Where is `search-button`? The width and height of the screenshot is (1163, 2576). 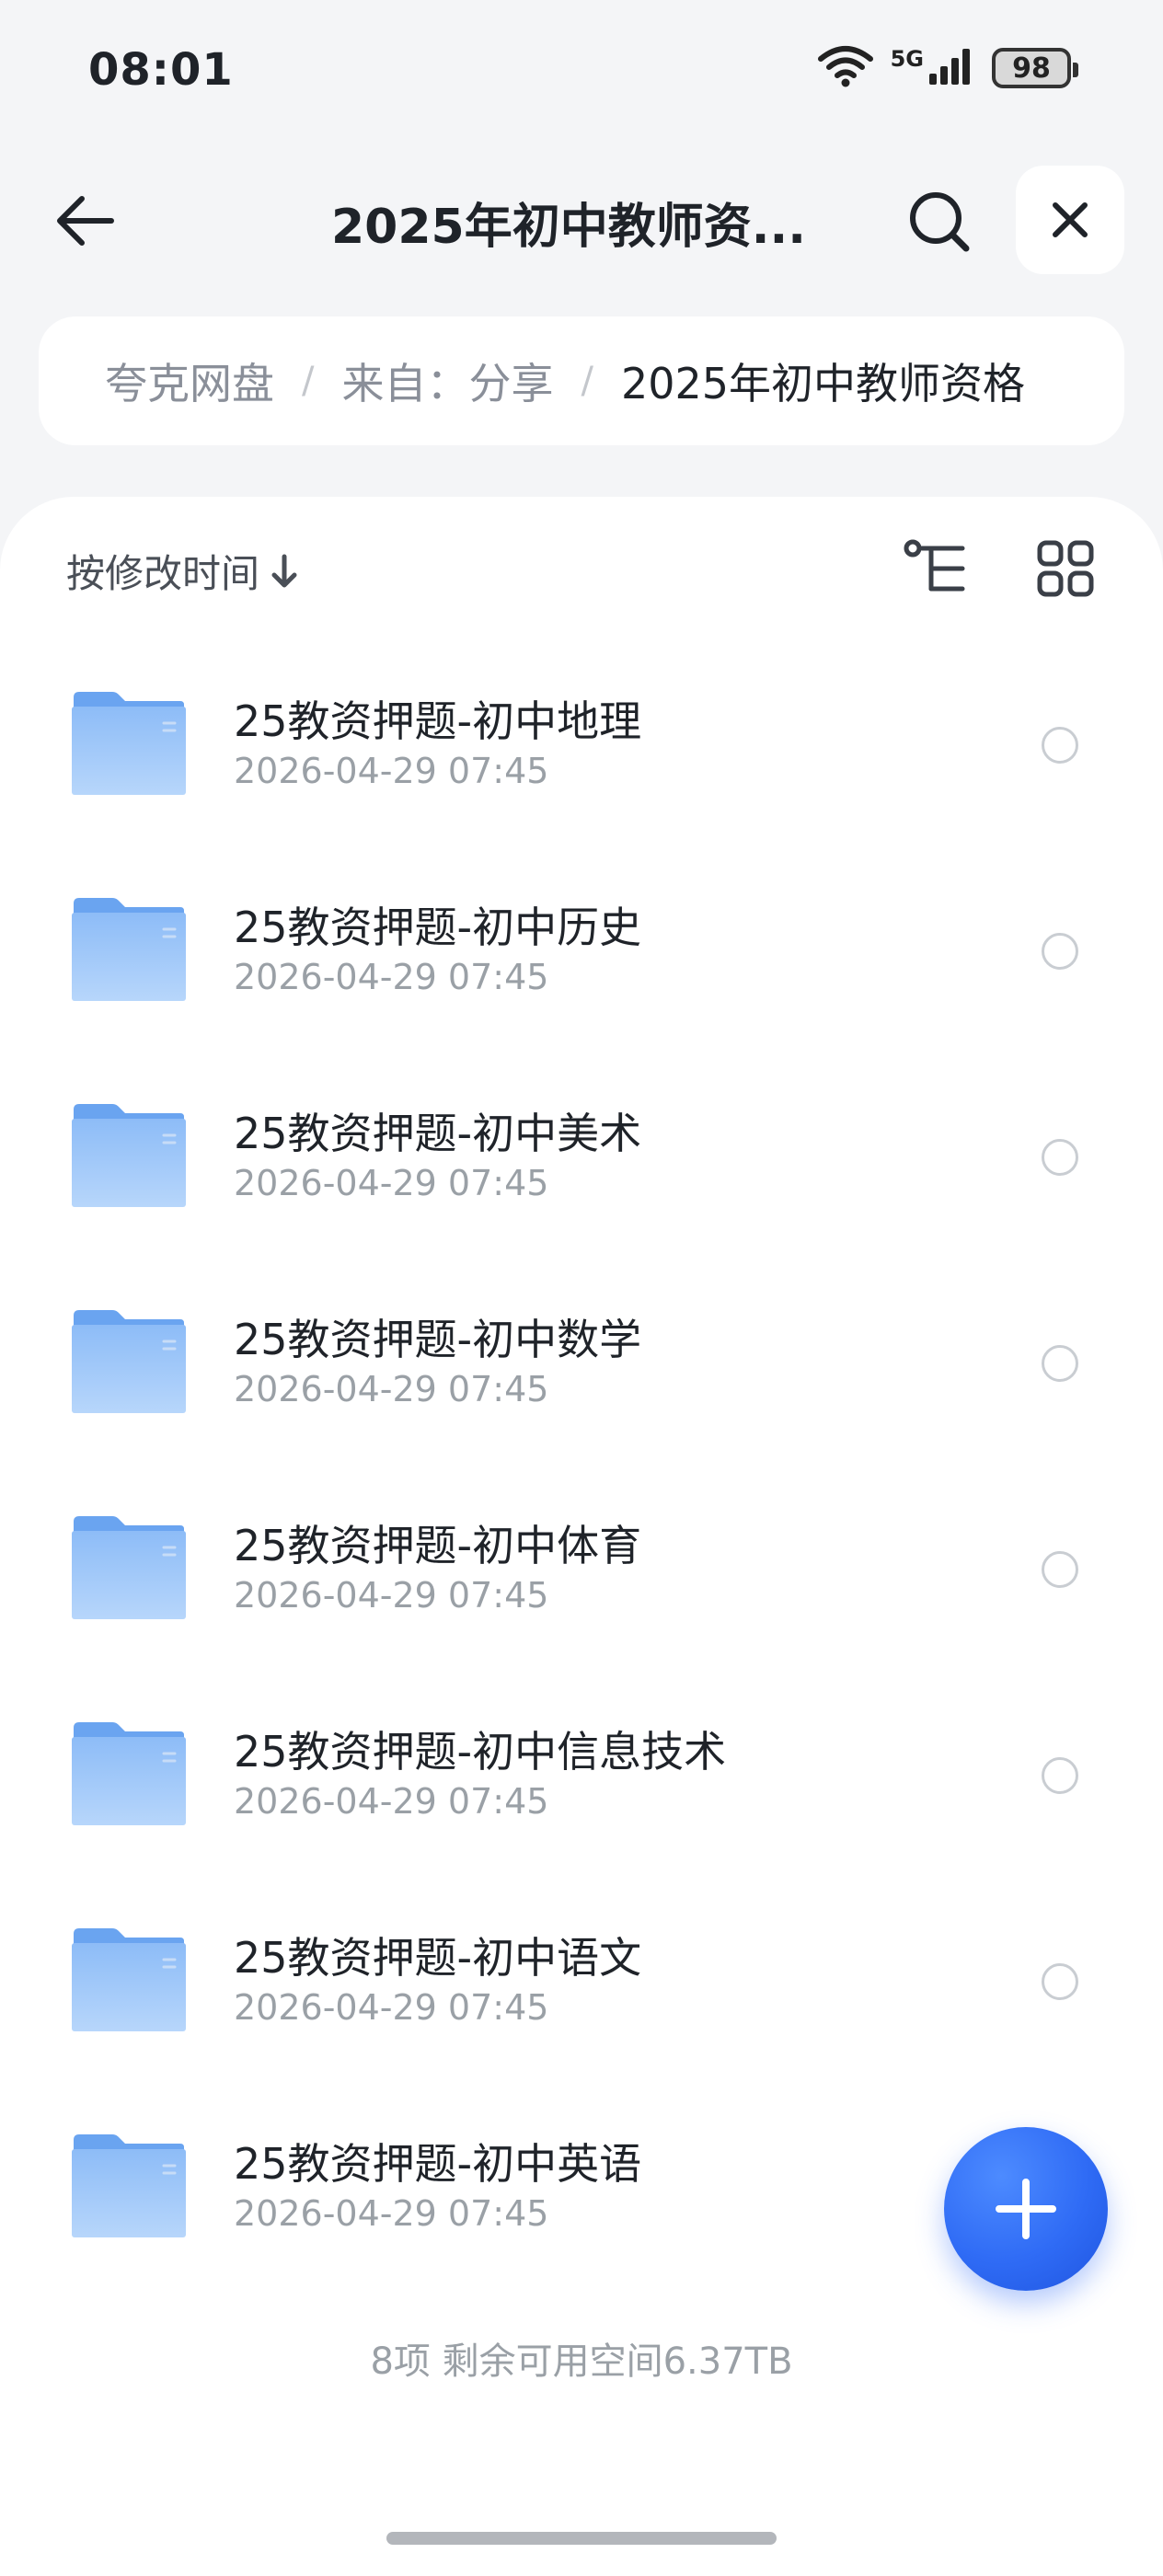 search-button is located at coordinates (939, 221).